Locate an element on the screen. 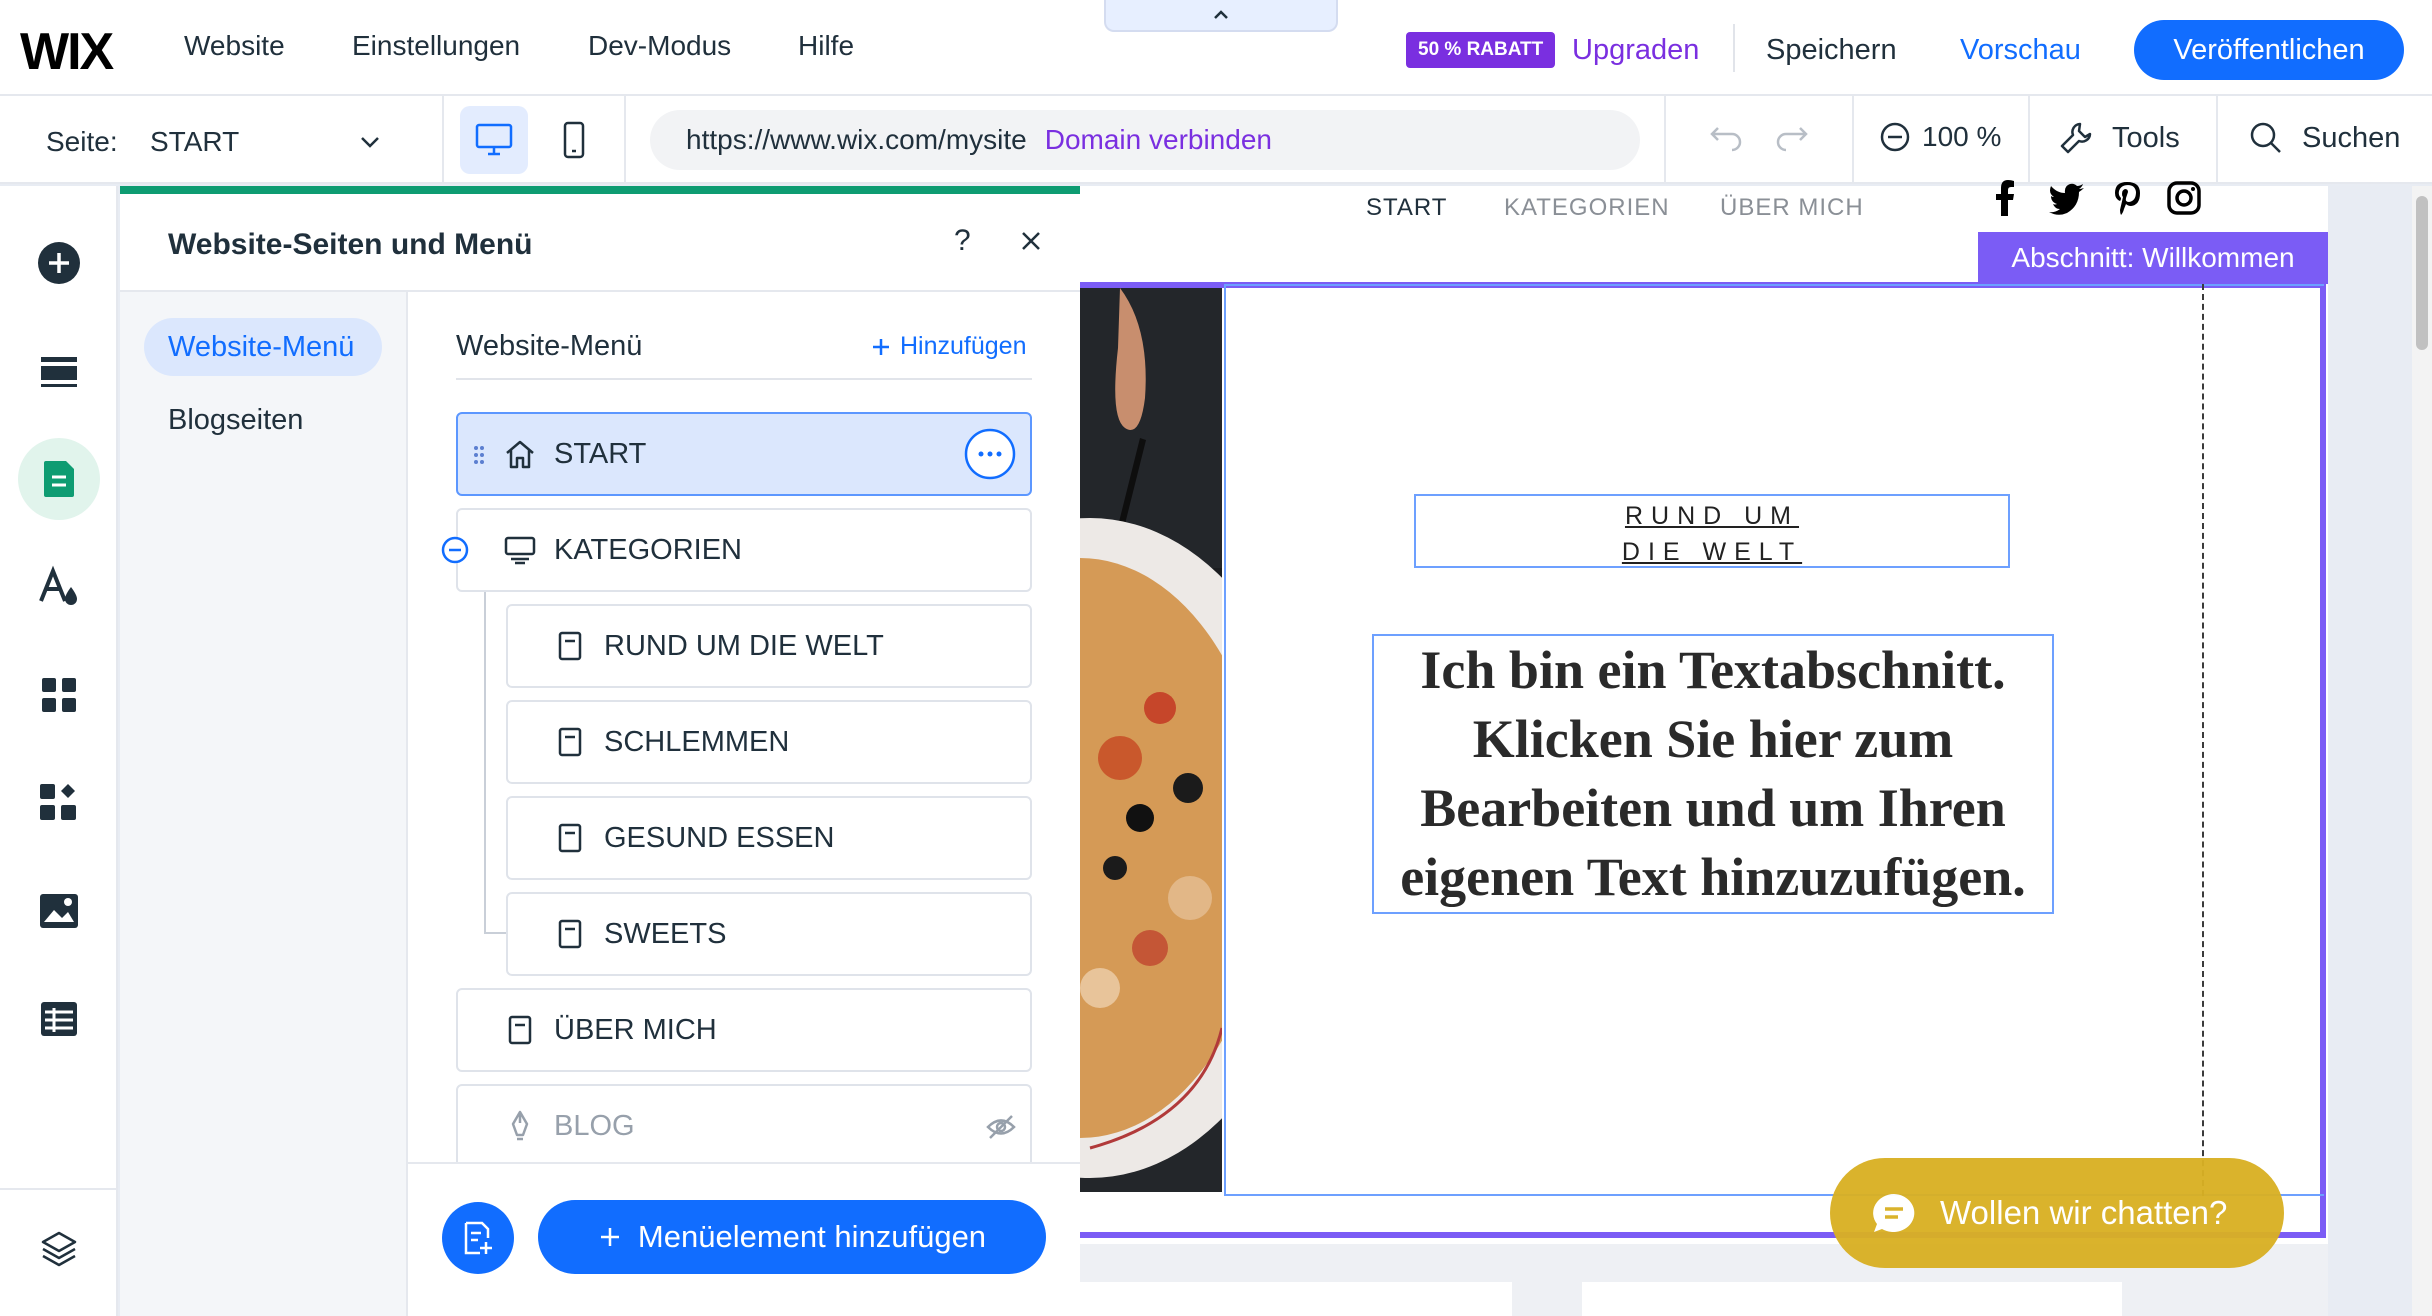 Image resolution: width=2432 pixels, height=1316 pixels. paragraph-line: Klicken Sie hier zum is located at coordinates (1713, 739).